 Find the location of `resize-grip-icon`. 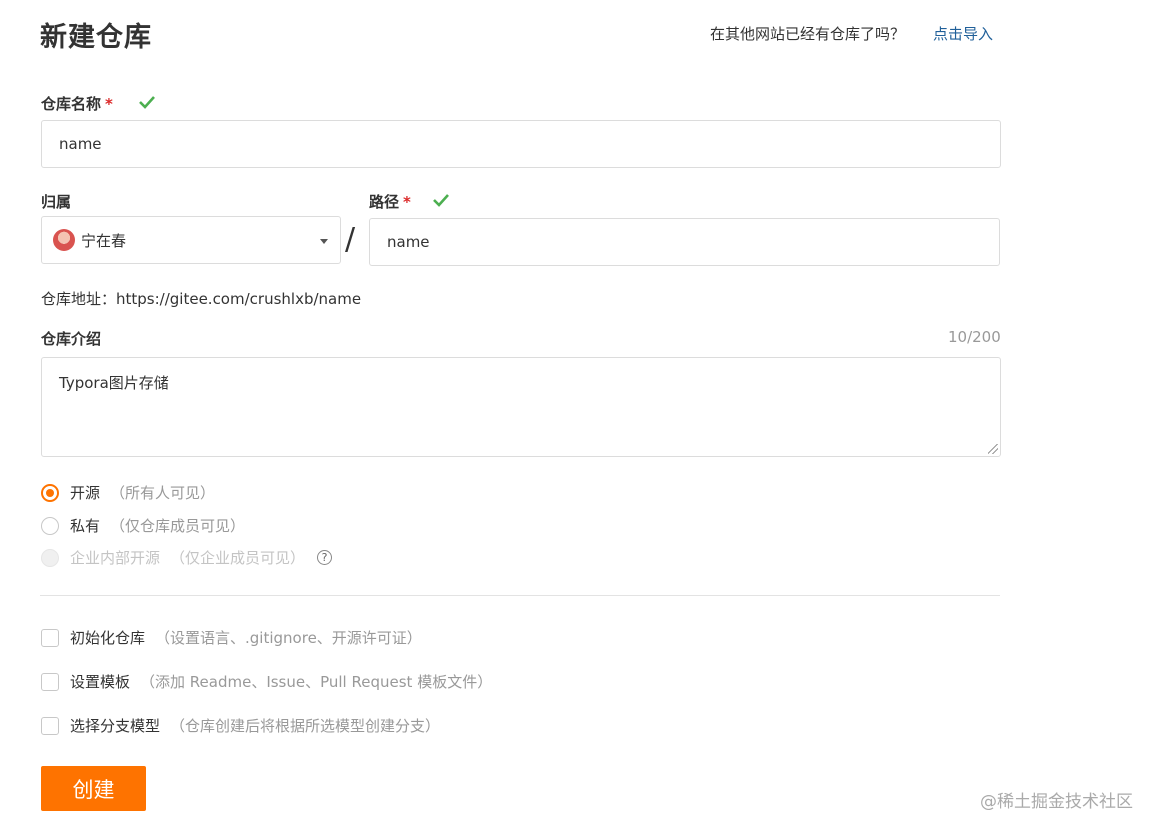

resize-grip-icon is located at coordinates (993, 449).